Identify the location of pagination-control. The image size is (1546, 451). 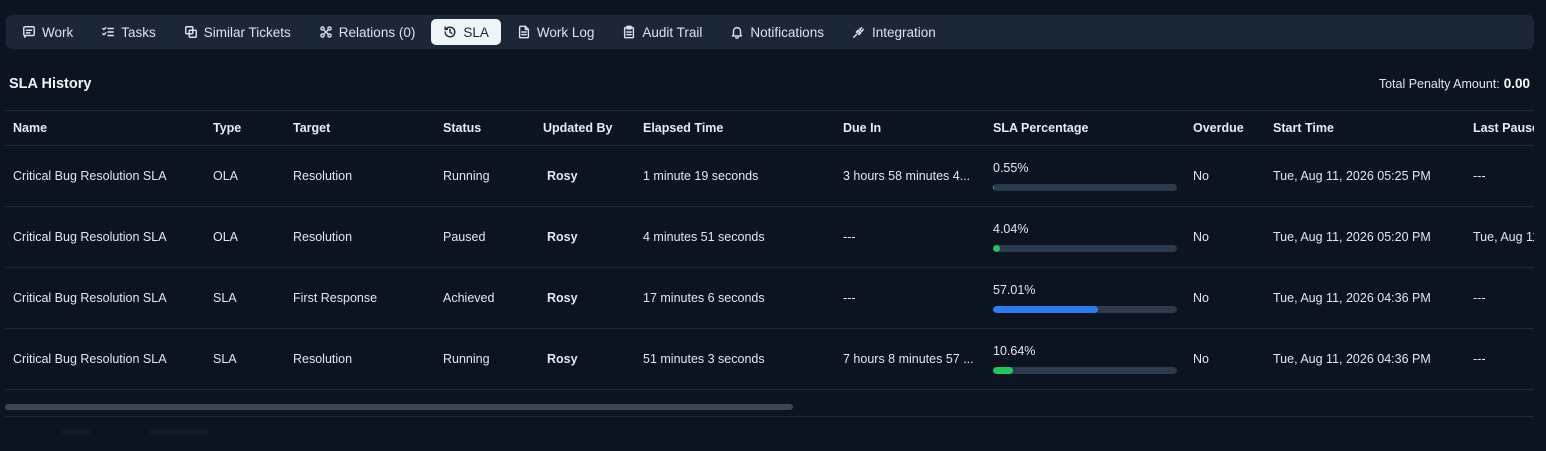
(76, 432).